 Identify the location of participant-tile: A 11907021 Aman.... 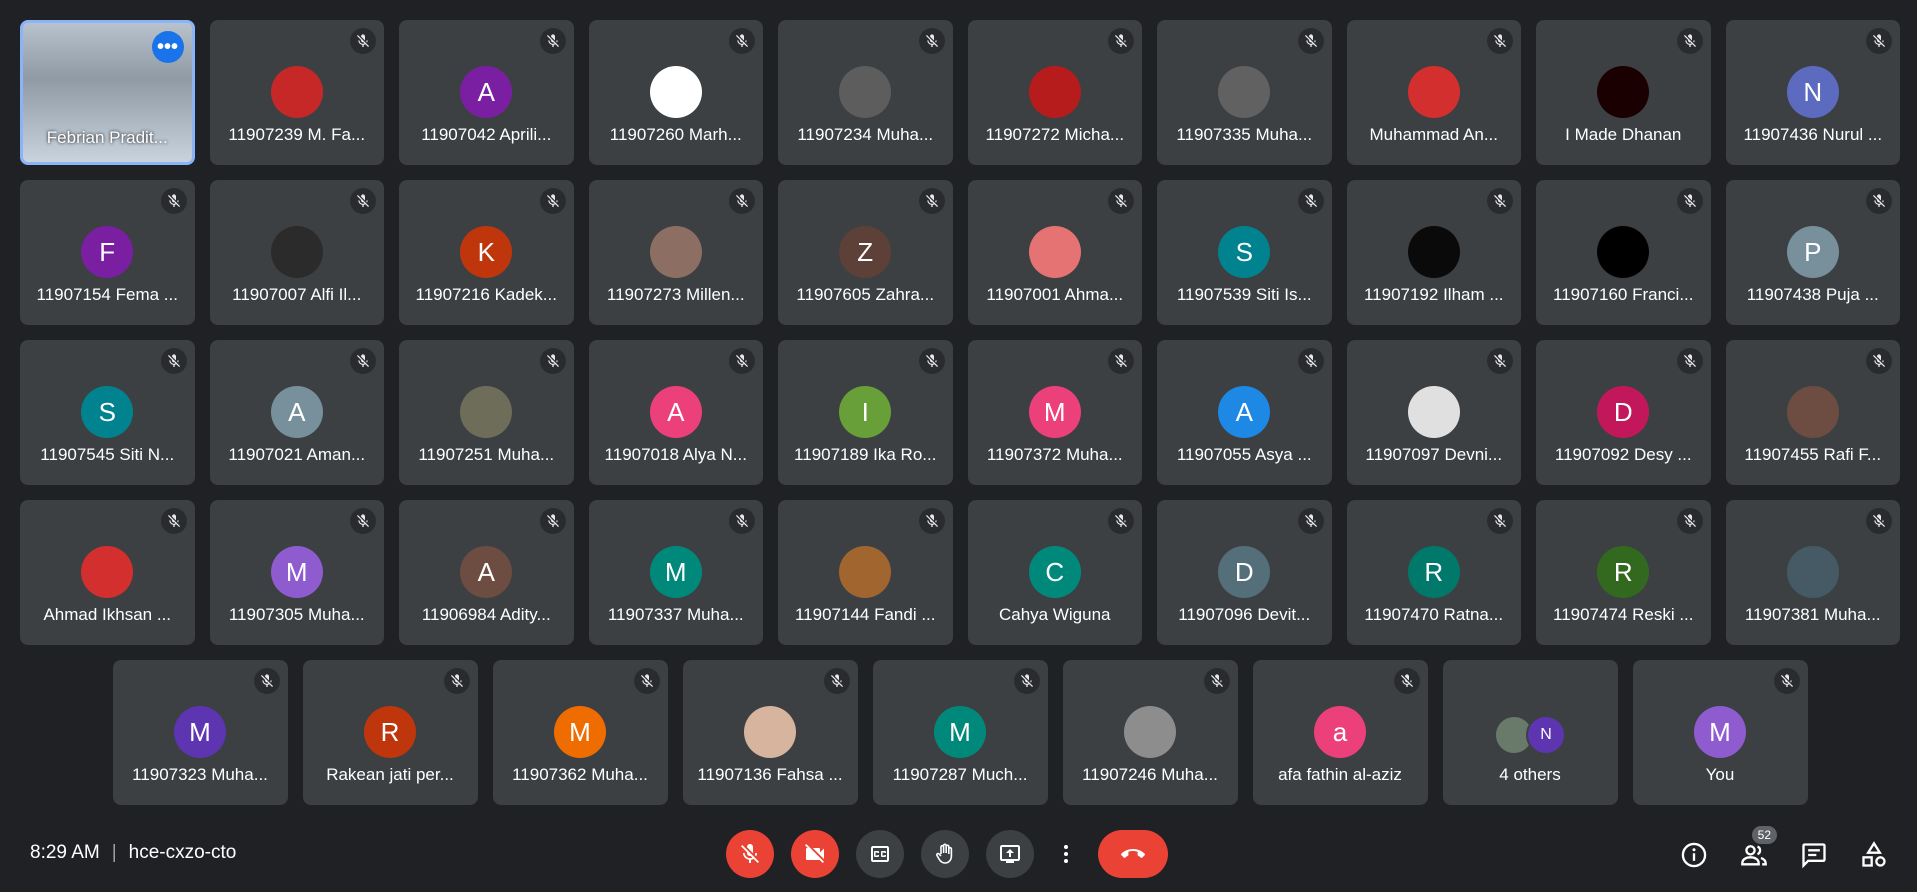
(296, 412).